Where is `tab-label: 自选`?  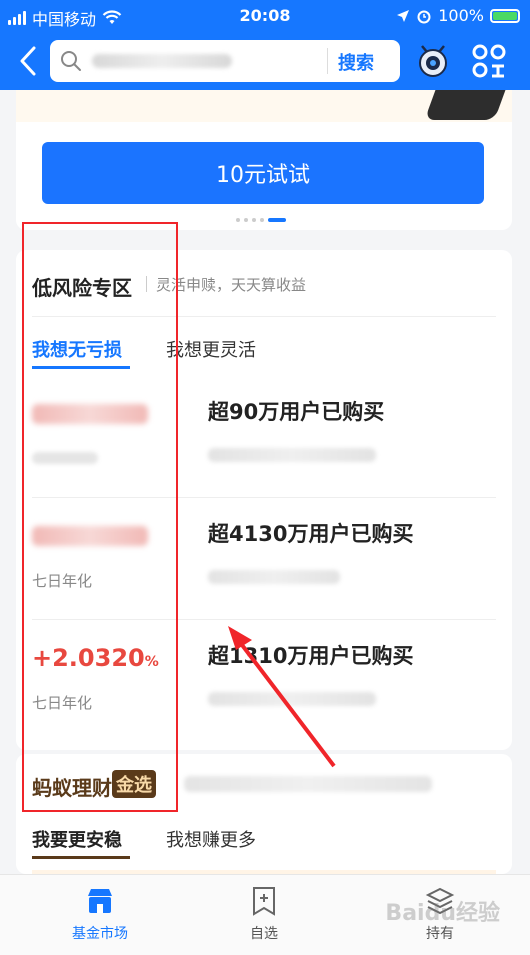
tab-label: 自选 is located at coordinates (264, 934).